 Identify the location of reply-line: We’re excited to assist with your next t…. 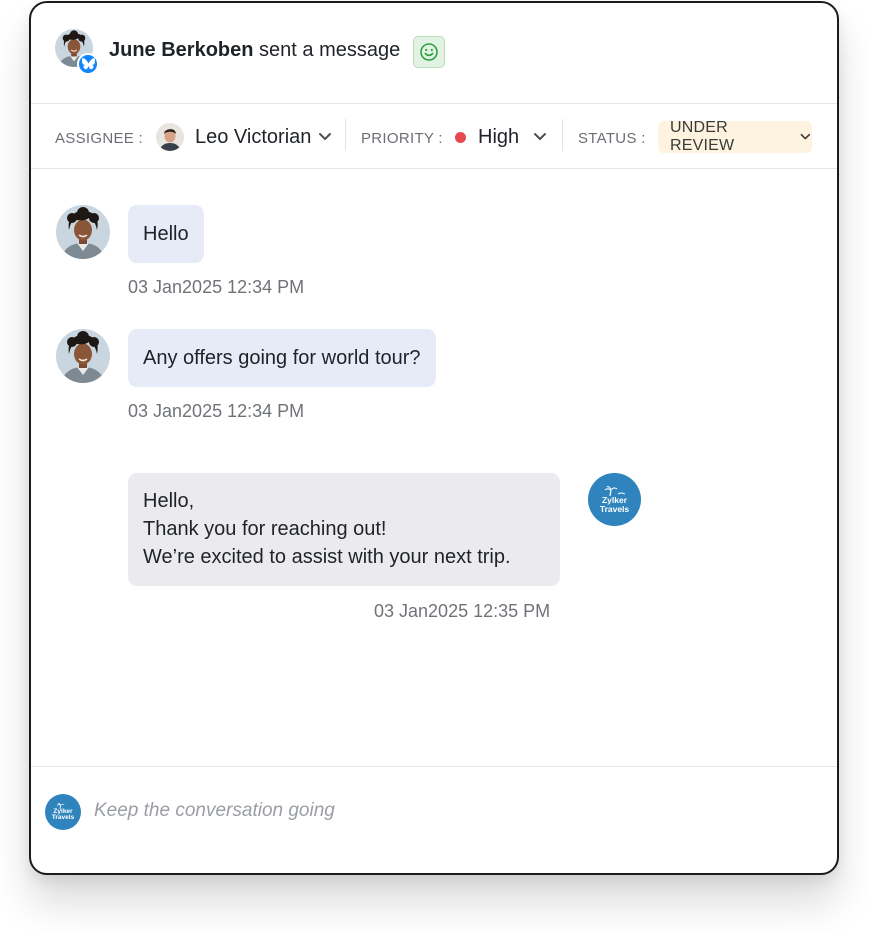
(327, 557).